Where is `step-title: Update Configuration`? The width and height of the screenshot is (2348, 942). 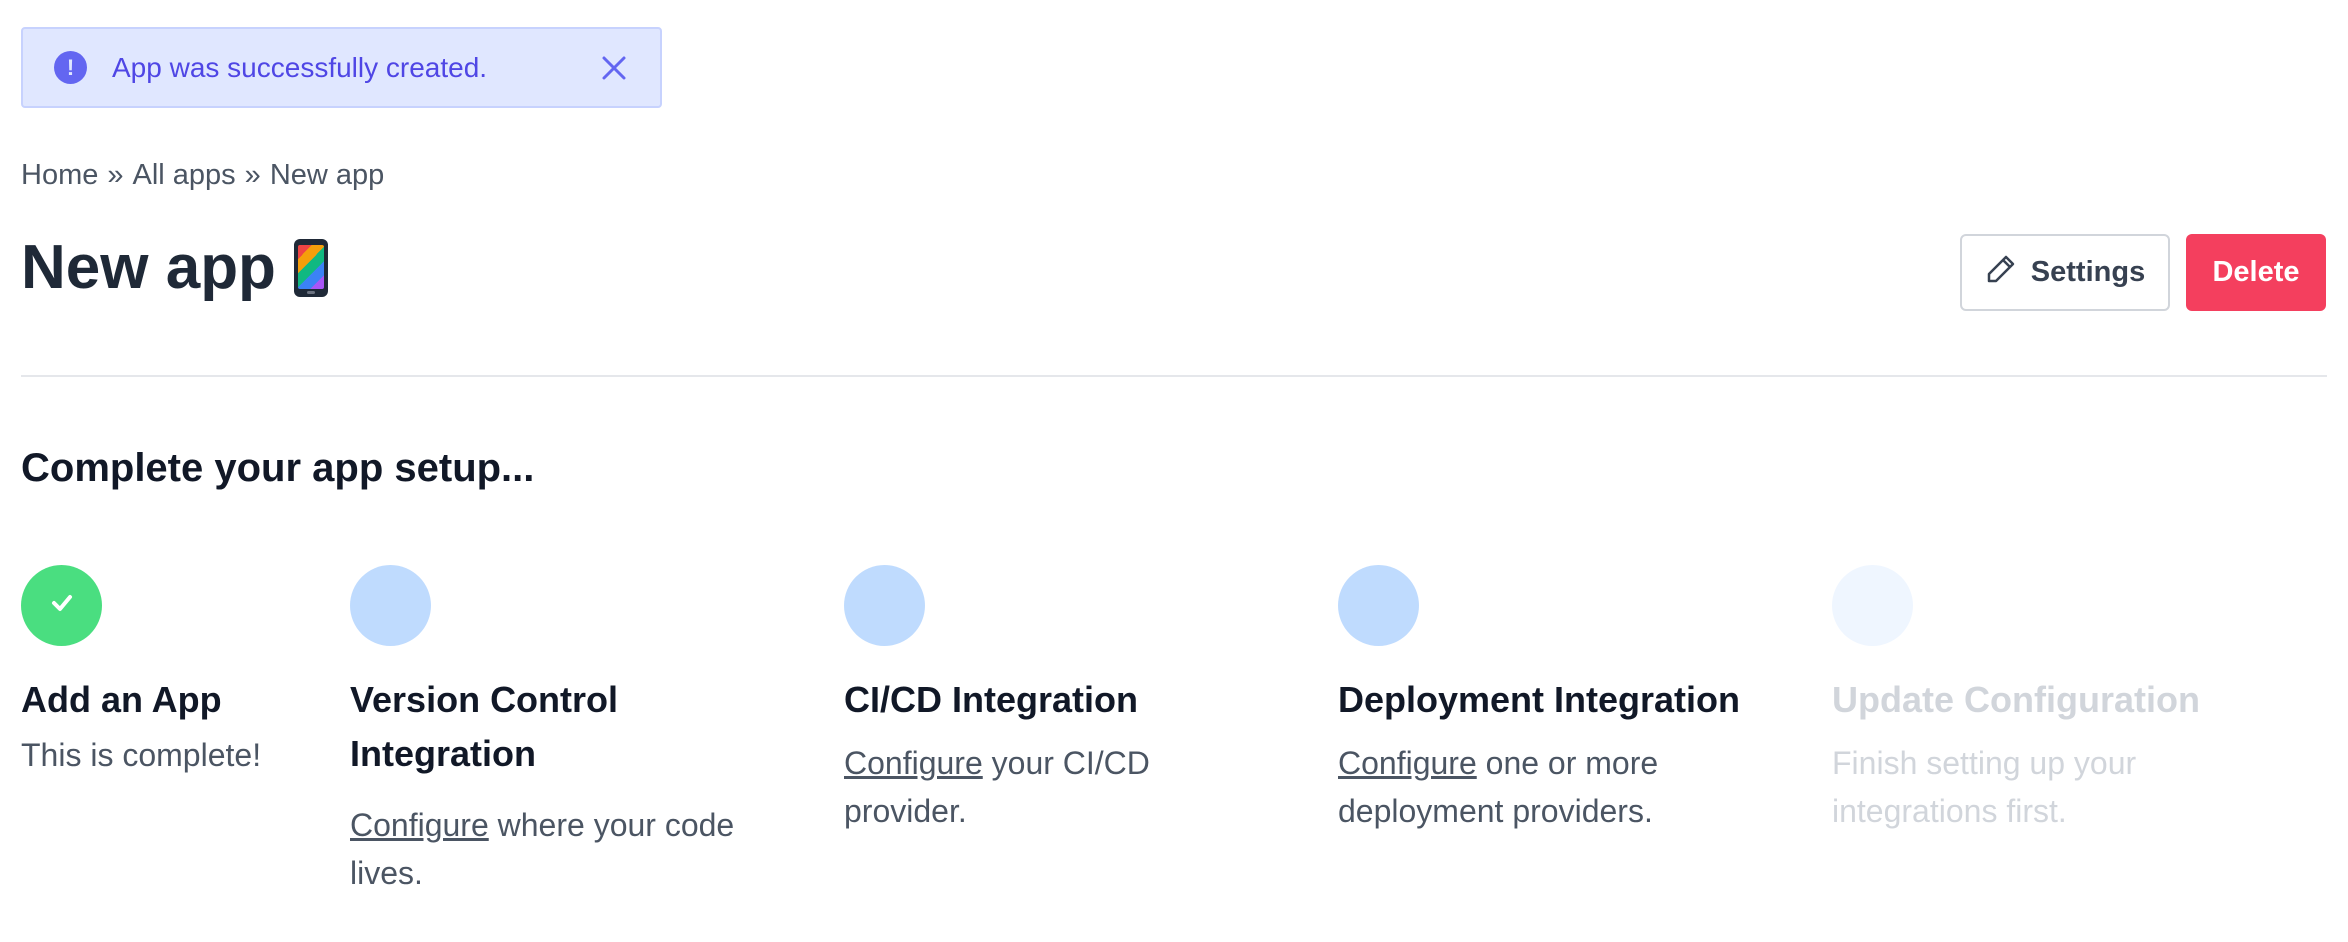 step-title: Update Configuration is located at coordinates (2016, 699).